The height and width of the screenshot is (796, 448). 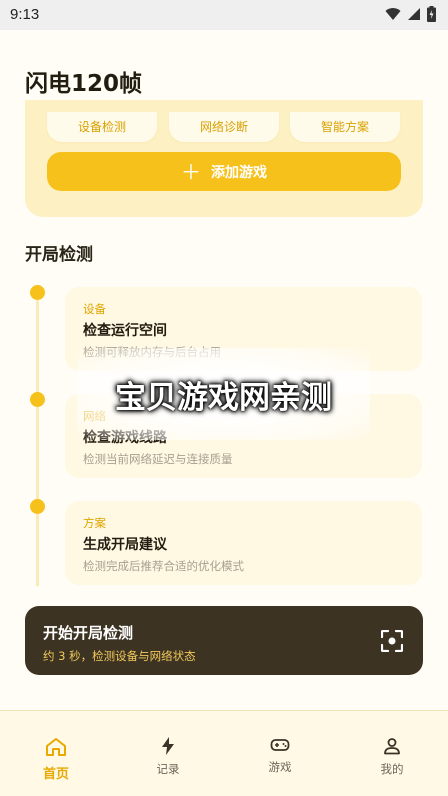 What do you see at coordinates (25, 14) in the screenshot?
I see `status-time: 9:13` at bounding box center [25, 14].